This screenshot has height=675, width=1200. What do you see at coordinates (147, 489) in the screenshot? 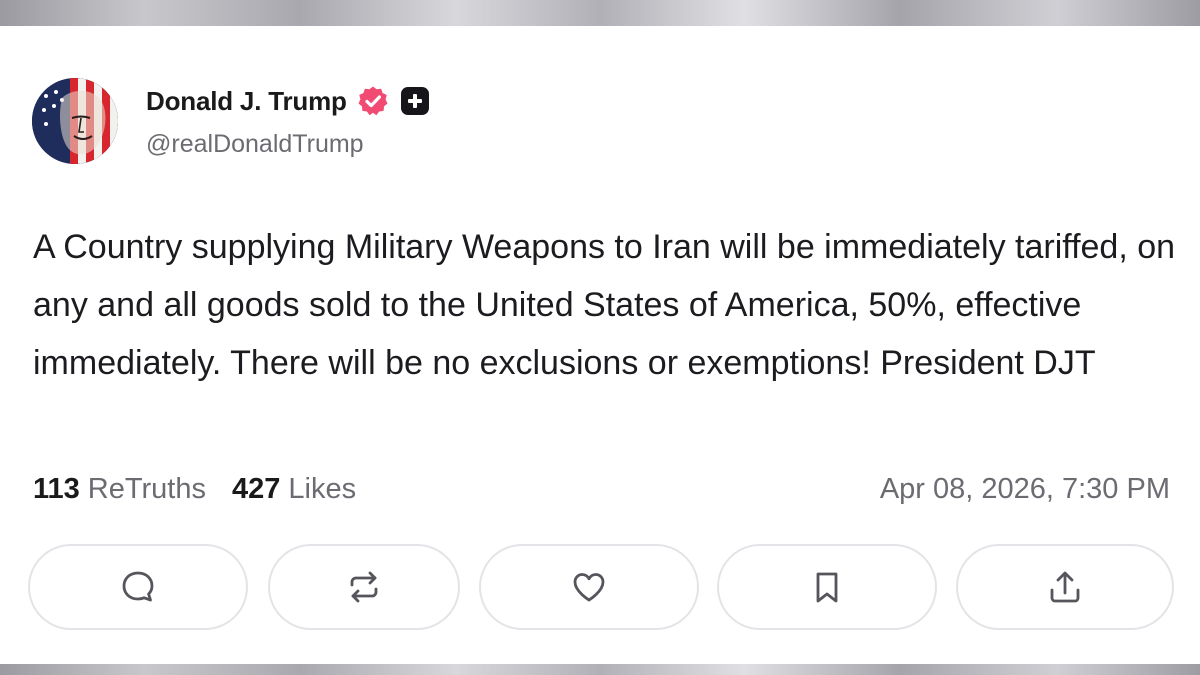
I see `retruths-label: ReTruths` at bounding box center [147, 489].